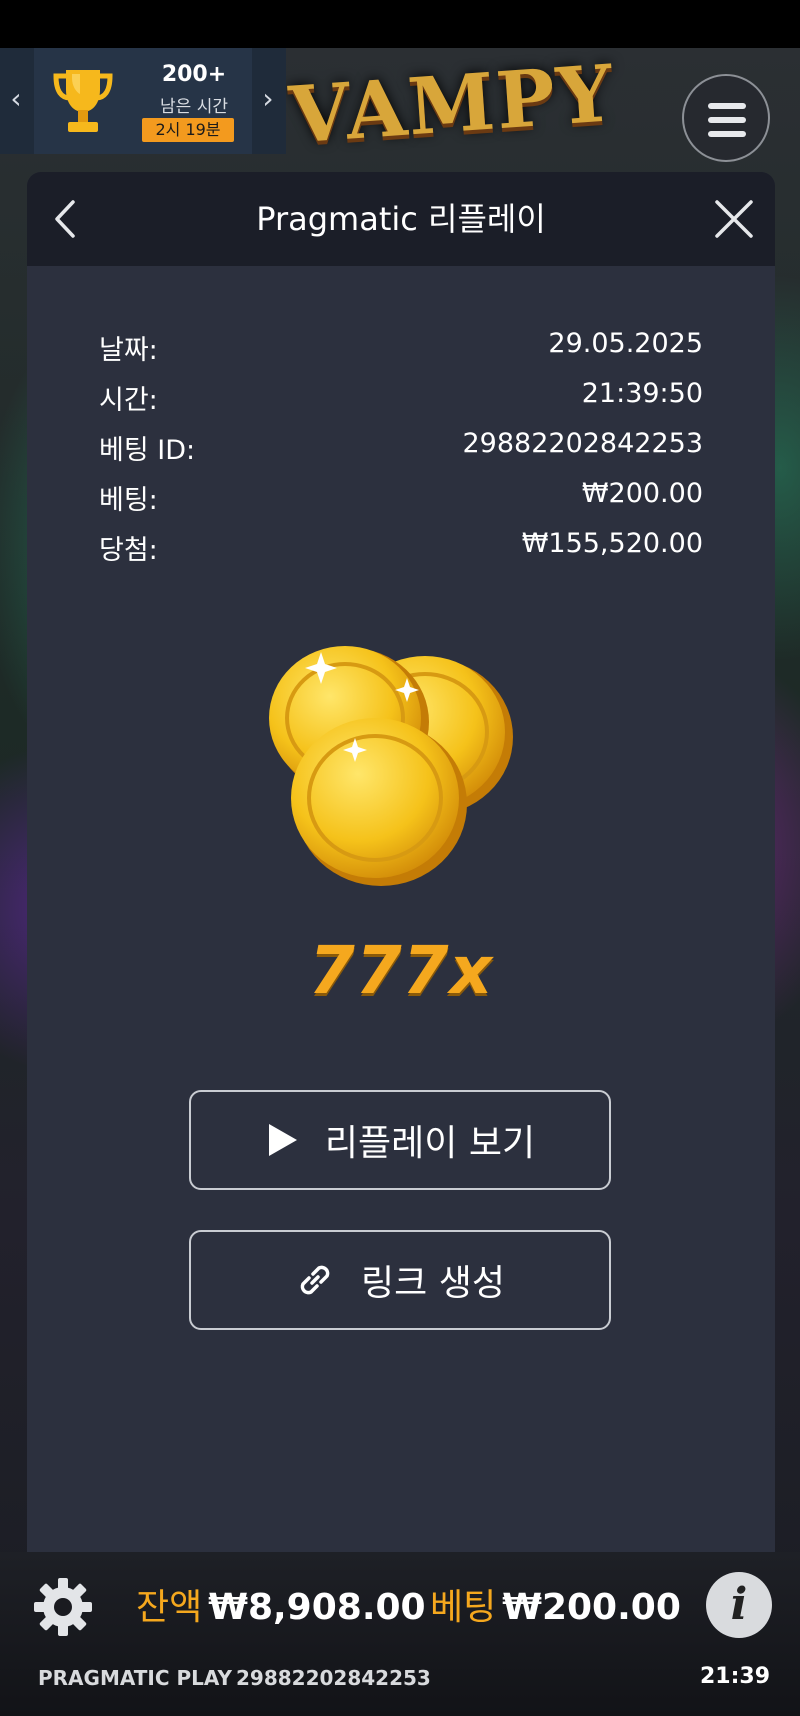 This screenshot has width=800, height=1716. I want to click on info-value: ₩200.00, so click(642, 493).